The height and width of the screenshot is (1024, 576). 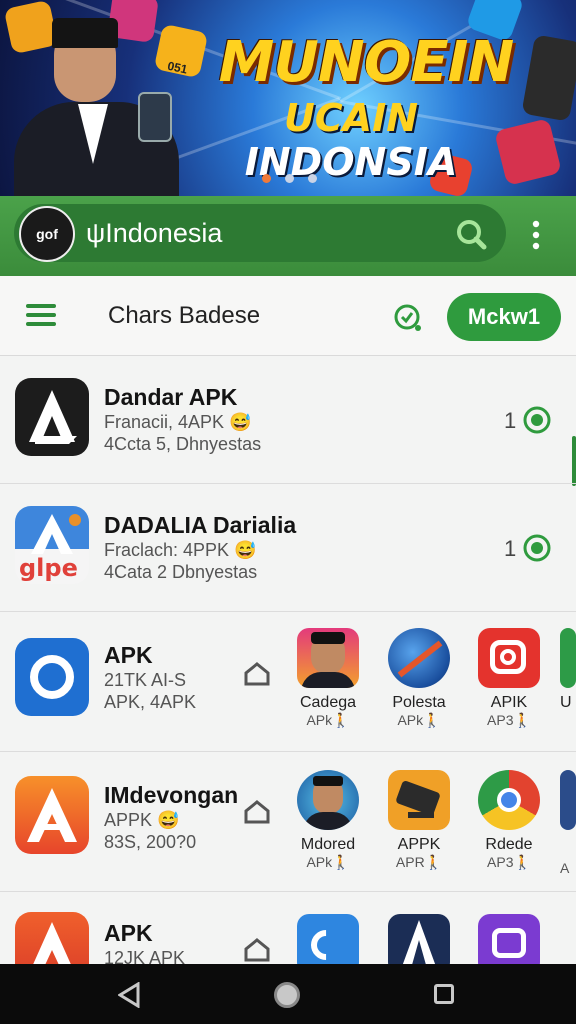 I want to click on mini-app-apik: APIK AP3🚶, so click(x=509, y=678).